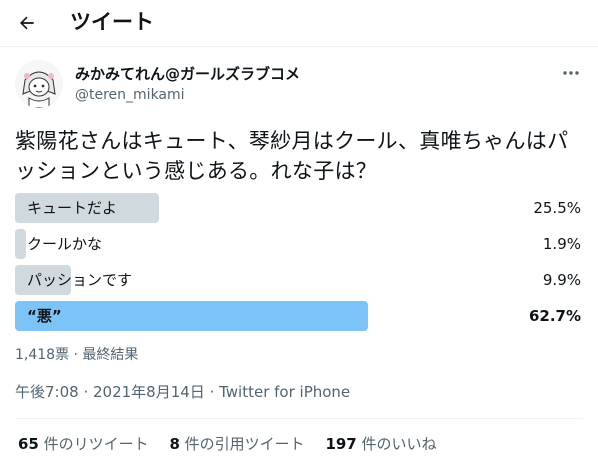 This screenshot has width=598, height=467. Describe the element at coordinates (65, 244) in the screenshot. I see `poll-option-label: クールかな` at that location.